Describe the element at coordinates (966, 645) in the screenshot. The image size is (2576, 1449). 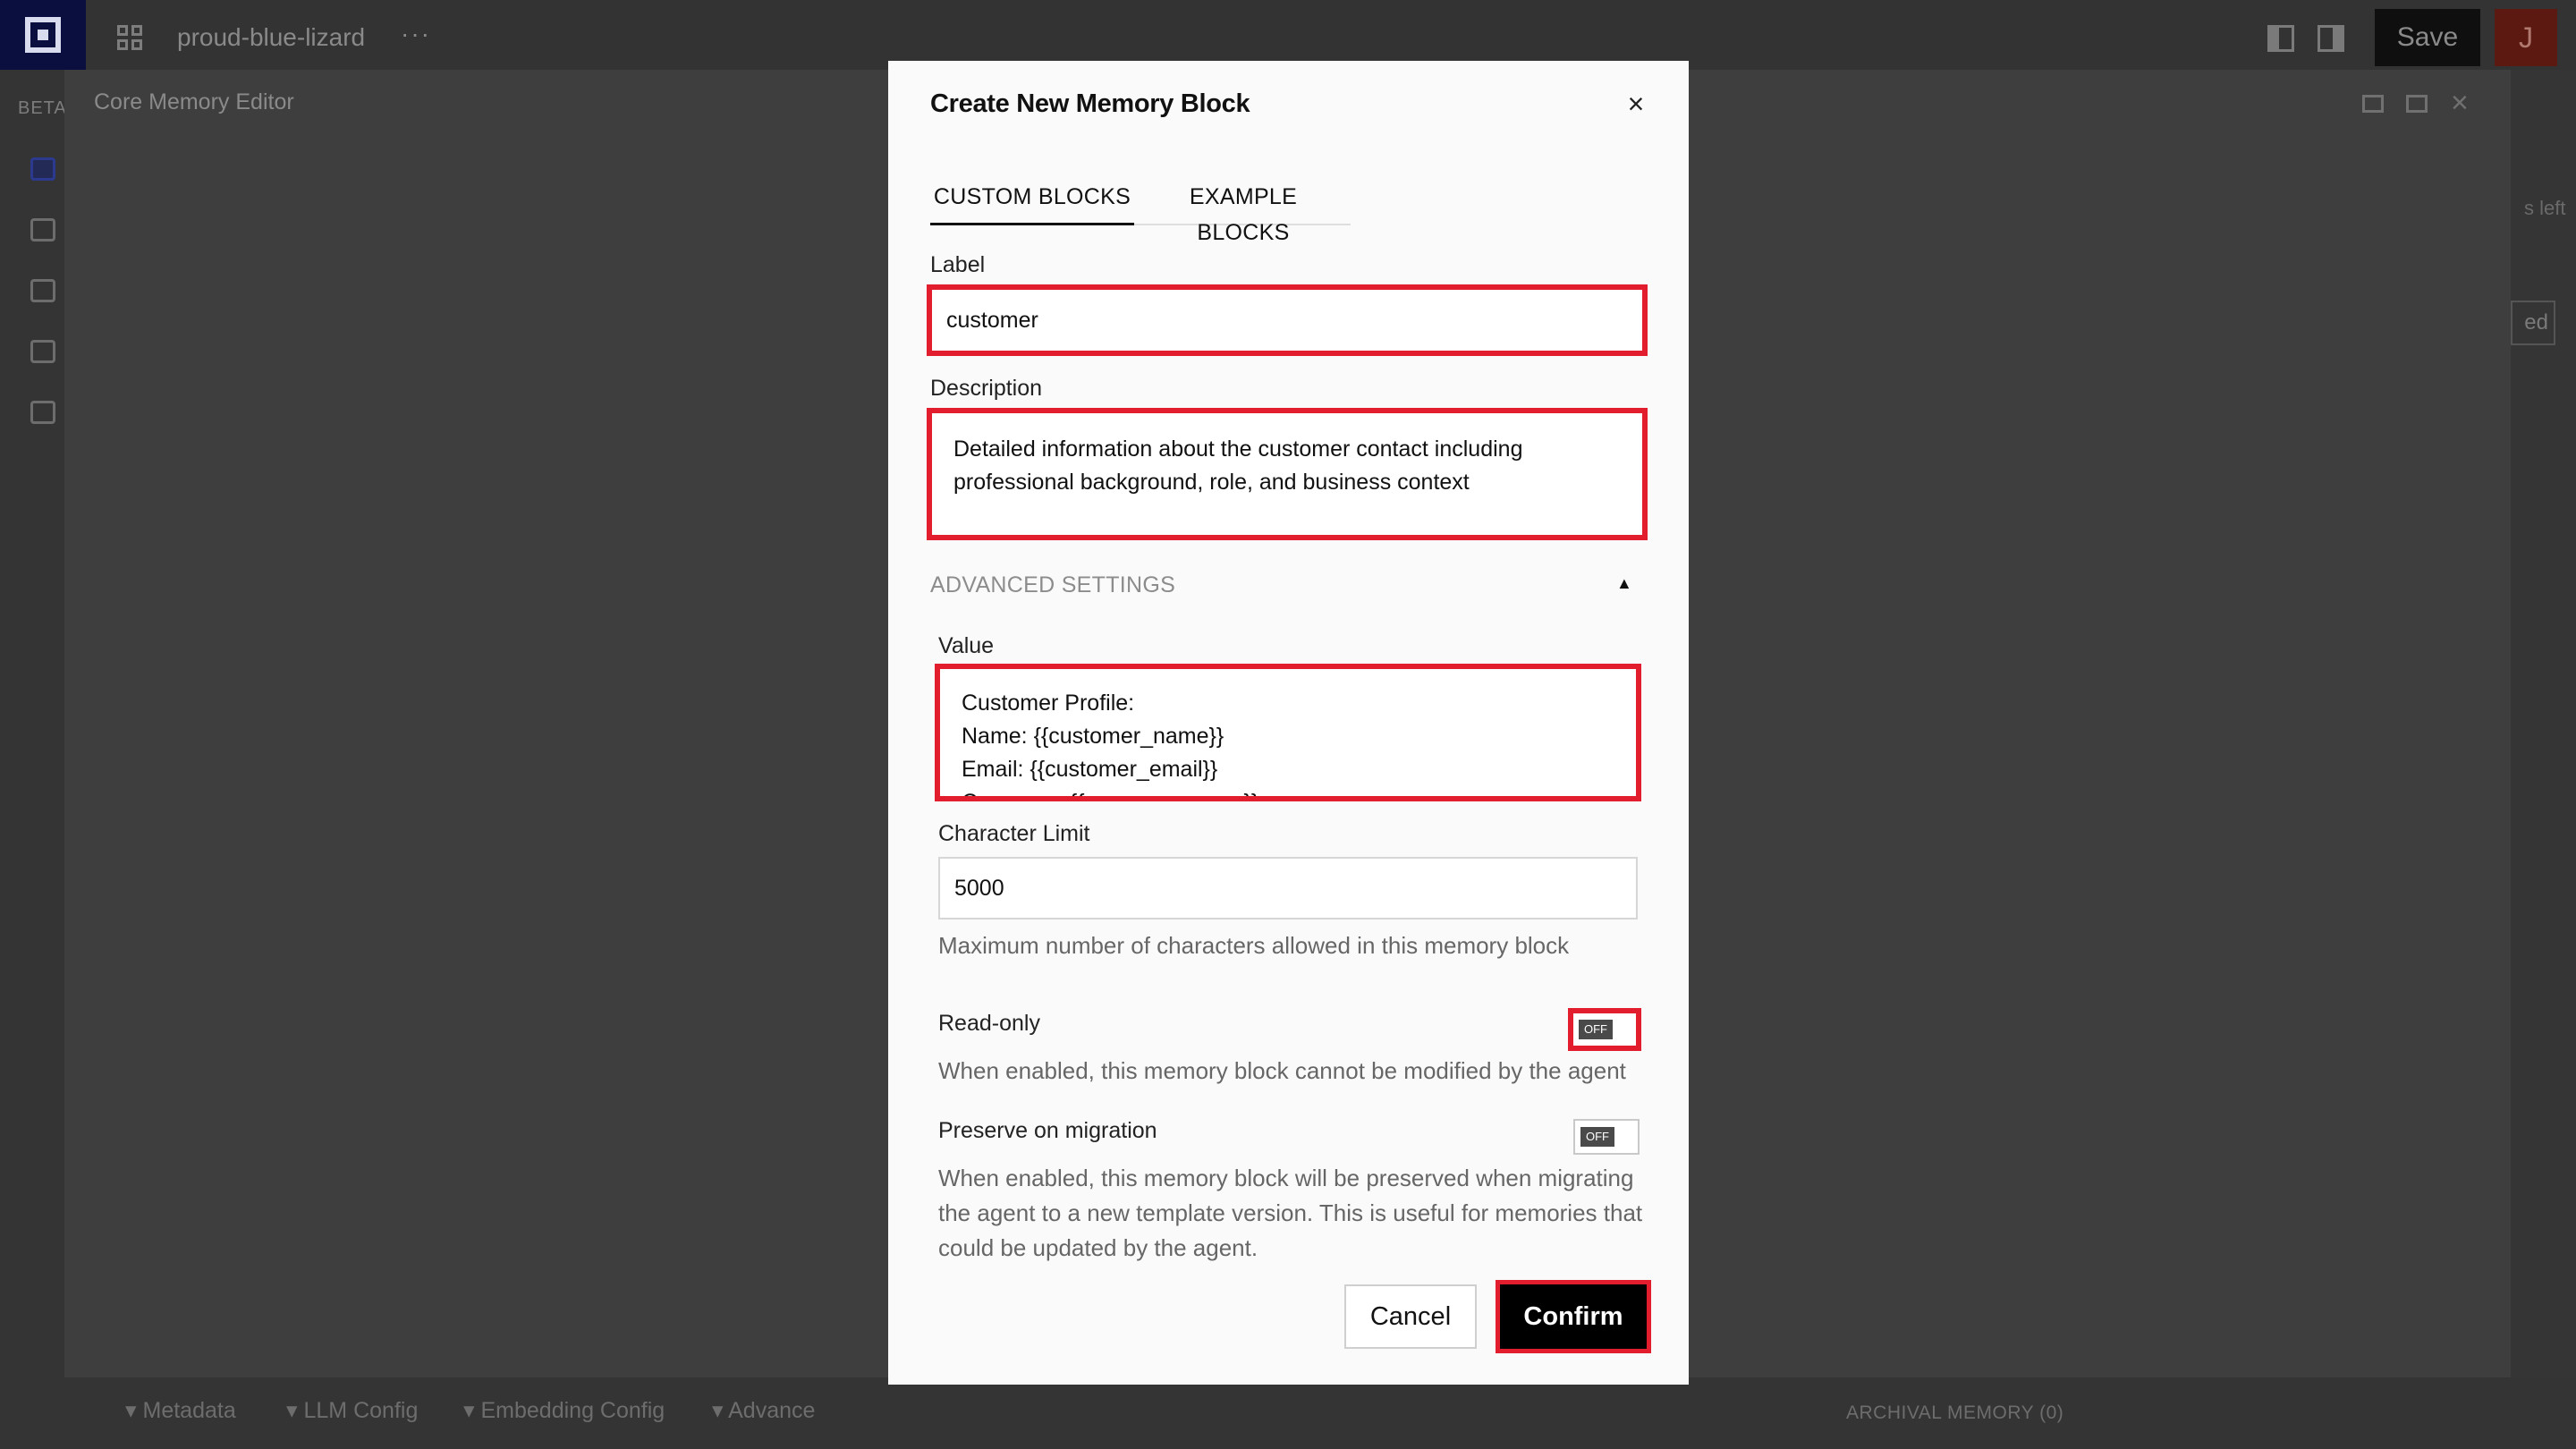
I see `value-field-label: Value` at that location.